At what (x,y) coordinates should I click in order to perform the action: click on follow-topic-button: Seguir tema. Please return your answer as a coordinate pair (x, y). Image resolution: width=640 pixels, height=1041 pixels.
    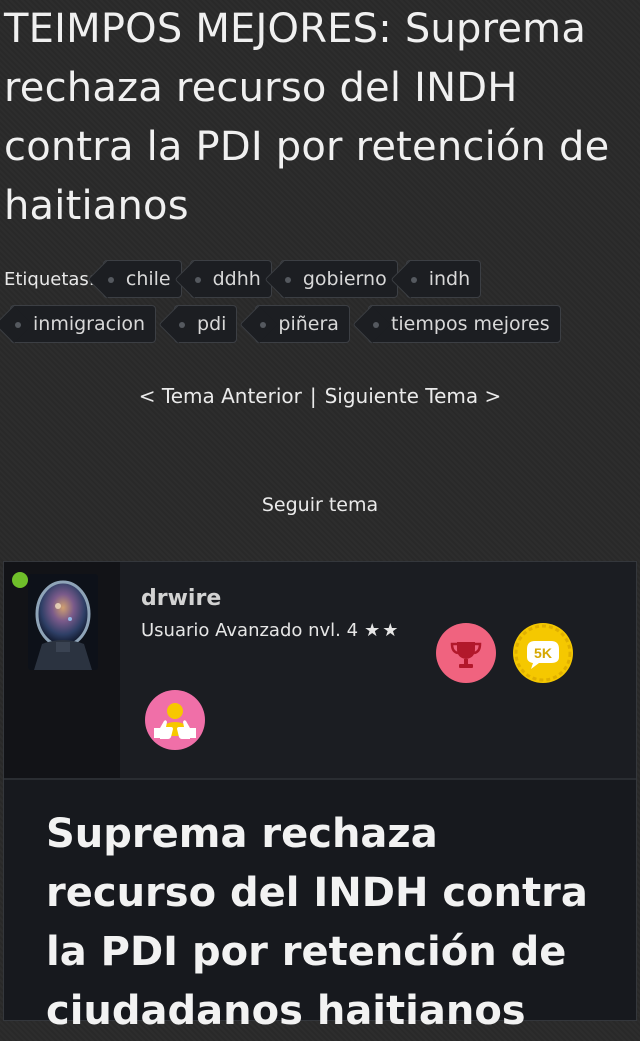
    Looking at the image, I should click on (320, 505).